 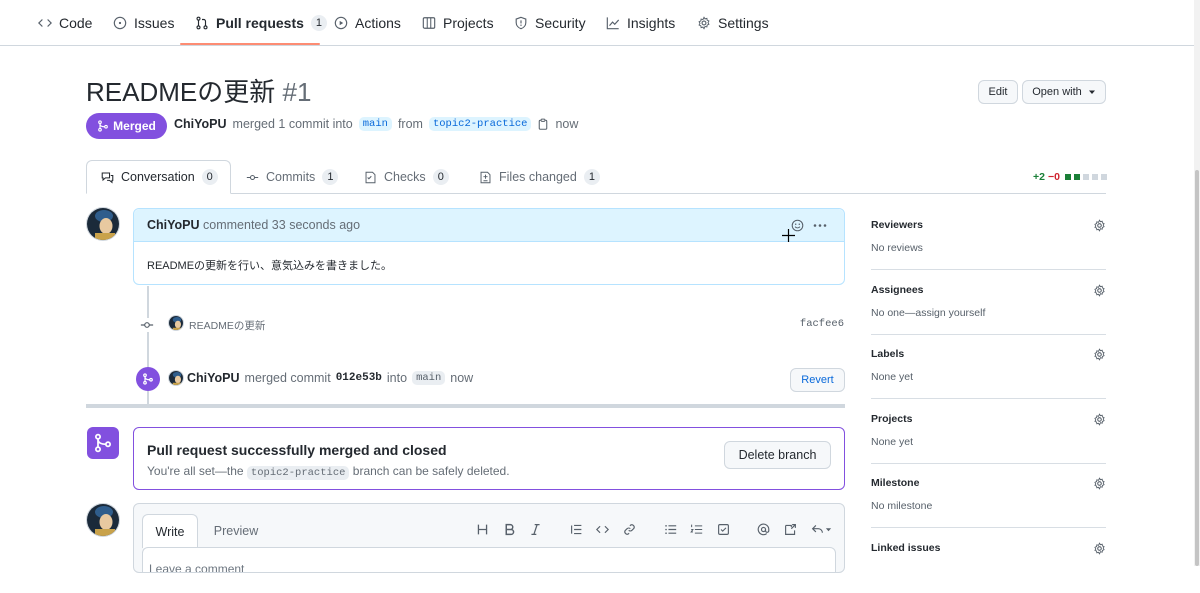 What do you see at coordinates (297, 92) in the screenshot?
I see `pr-number: #1` at bounding box center [297, 92].